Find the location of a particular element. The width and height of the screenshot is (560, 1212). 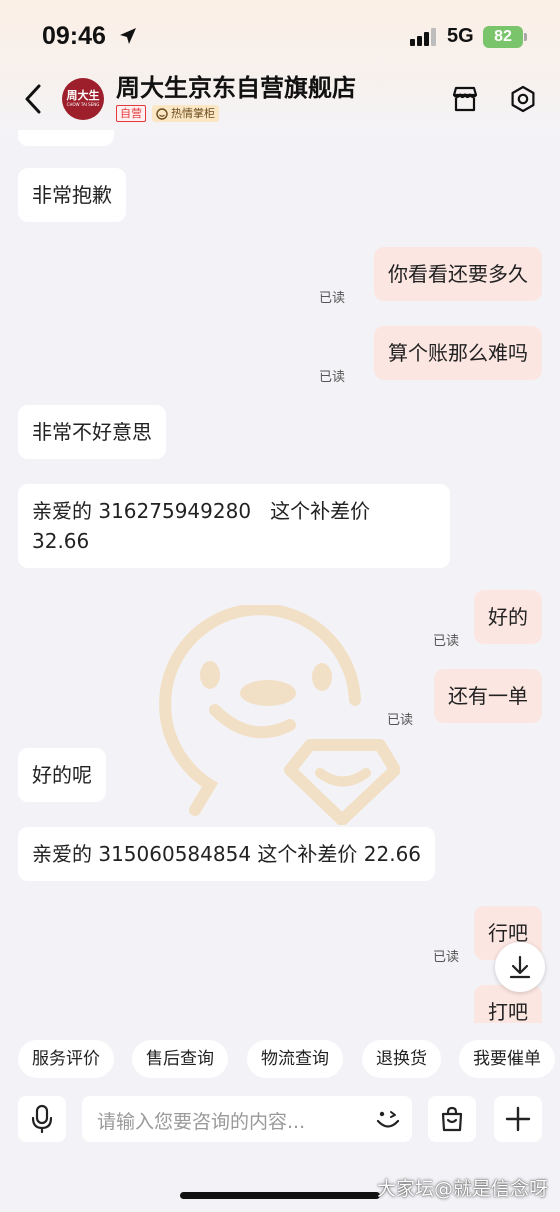

store-icon is located at coordinates (465, 99).